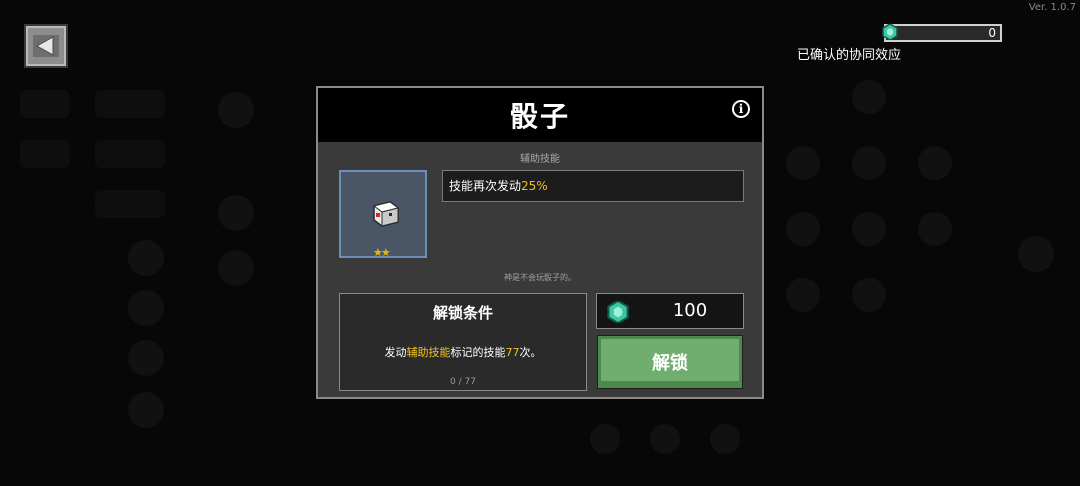  What do you see at coordinates (670, 362) in the screenshot?
I see `unlock-button: 解锁` at bounding box center [670, 362].